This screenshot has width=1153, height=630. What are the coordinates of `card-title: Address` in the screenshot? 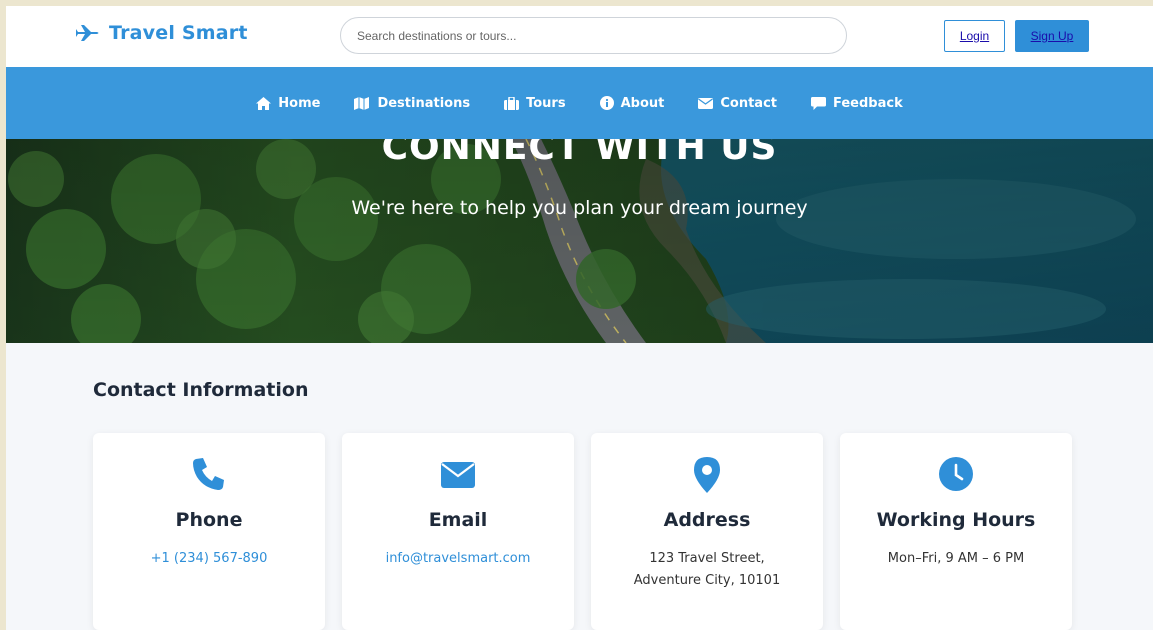 It's located at (707, 520).